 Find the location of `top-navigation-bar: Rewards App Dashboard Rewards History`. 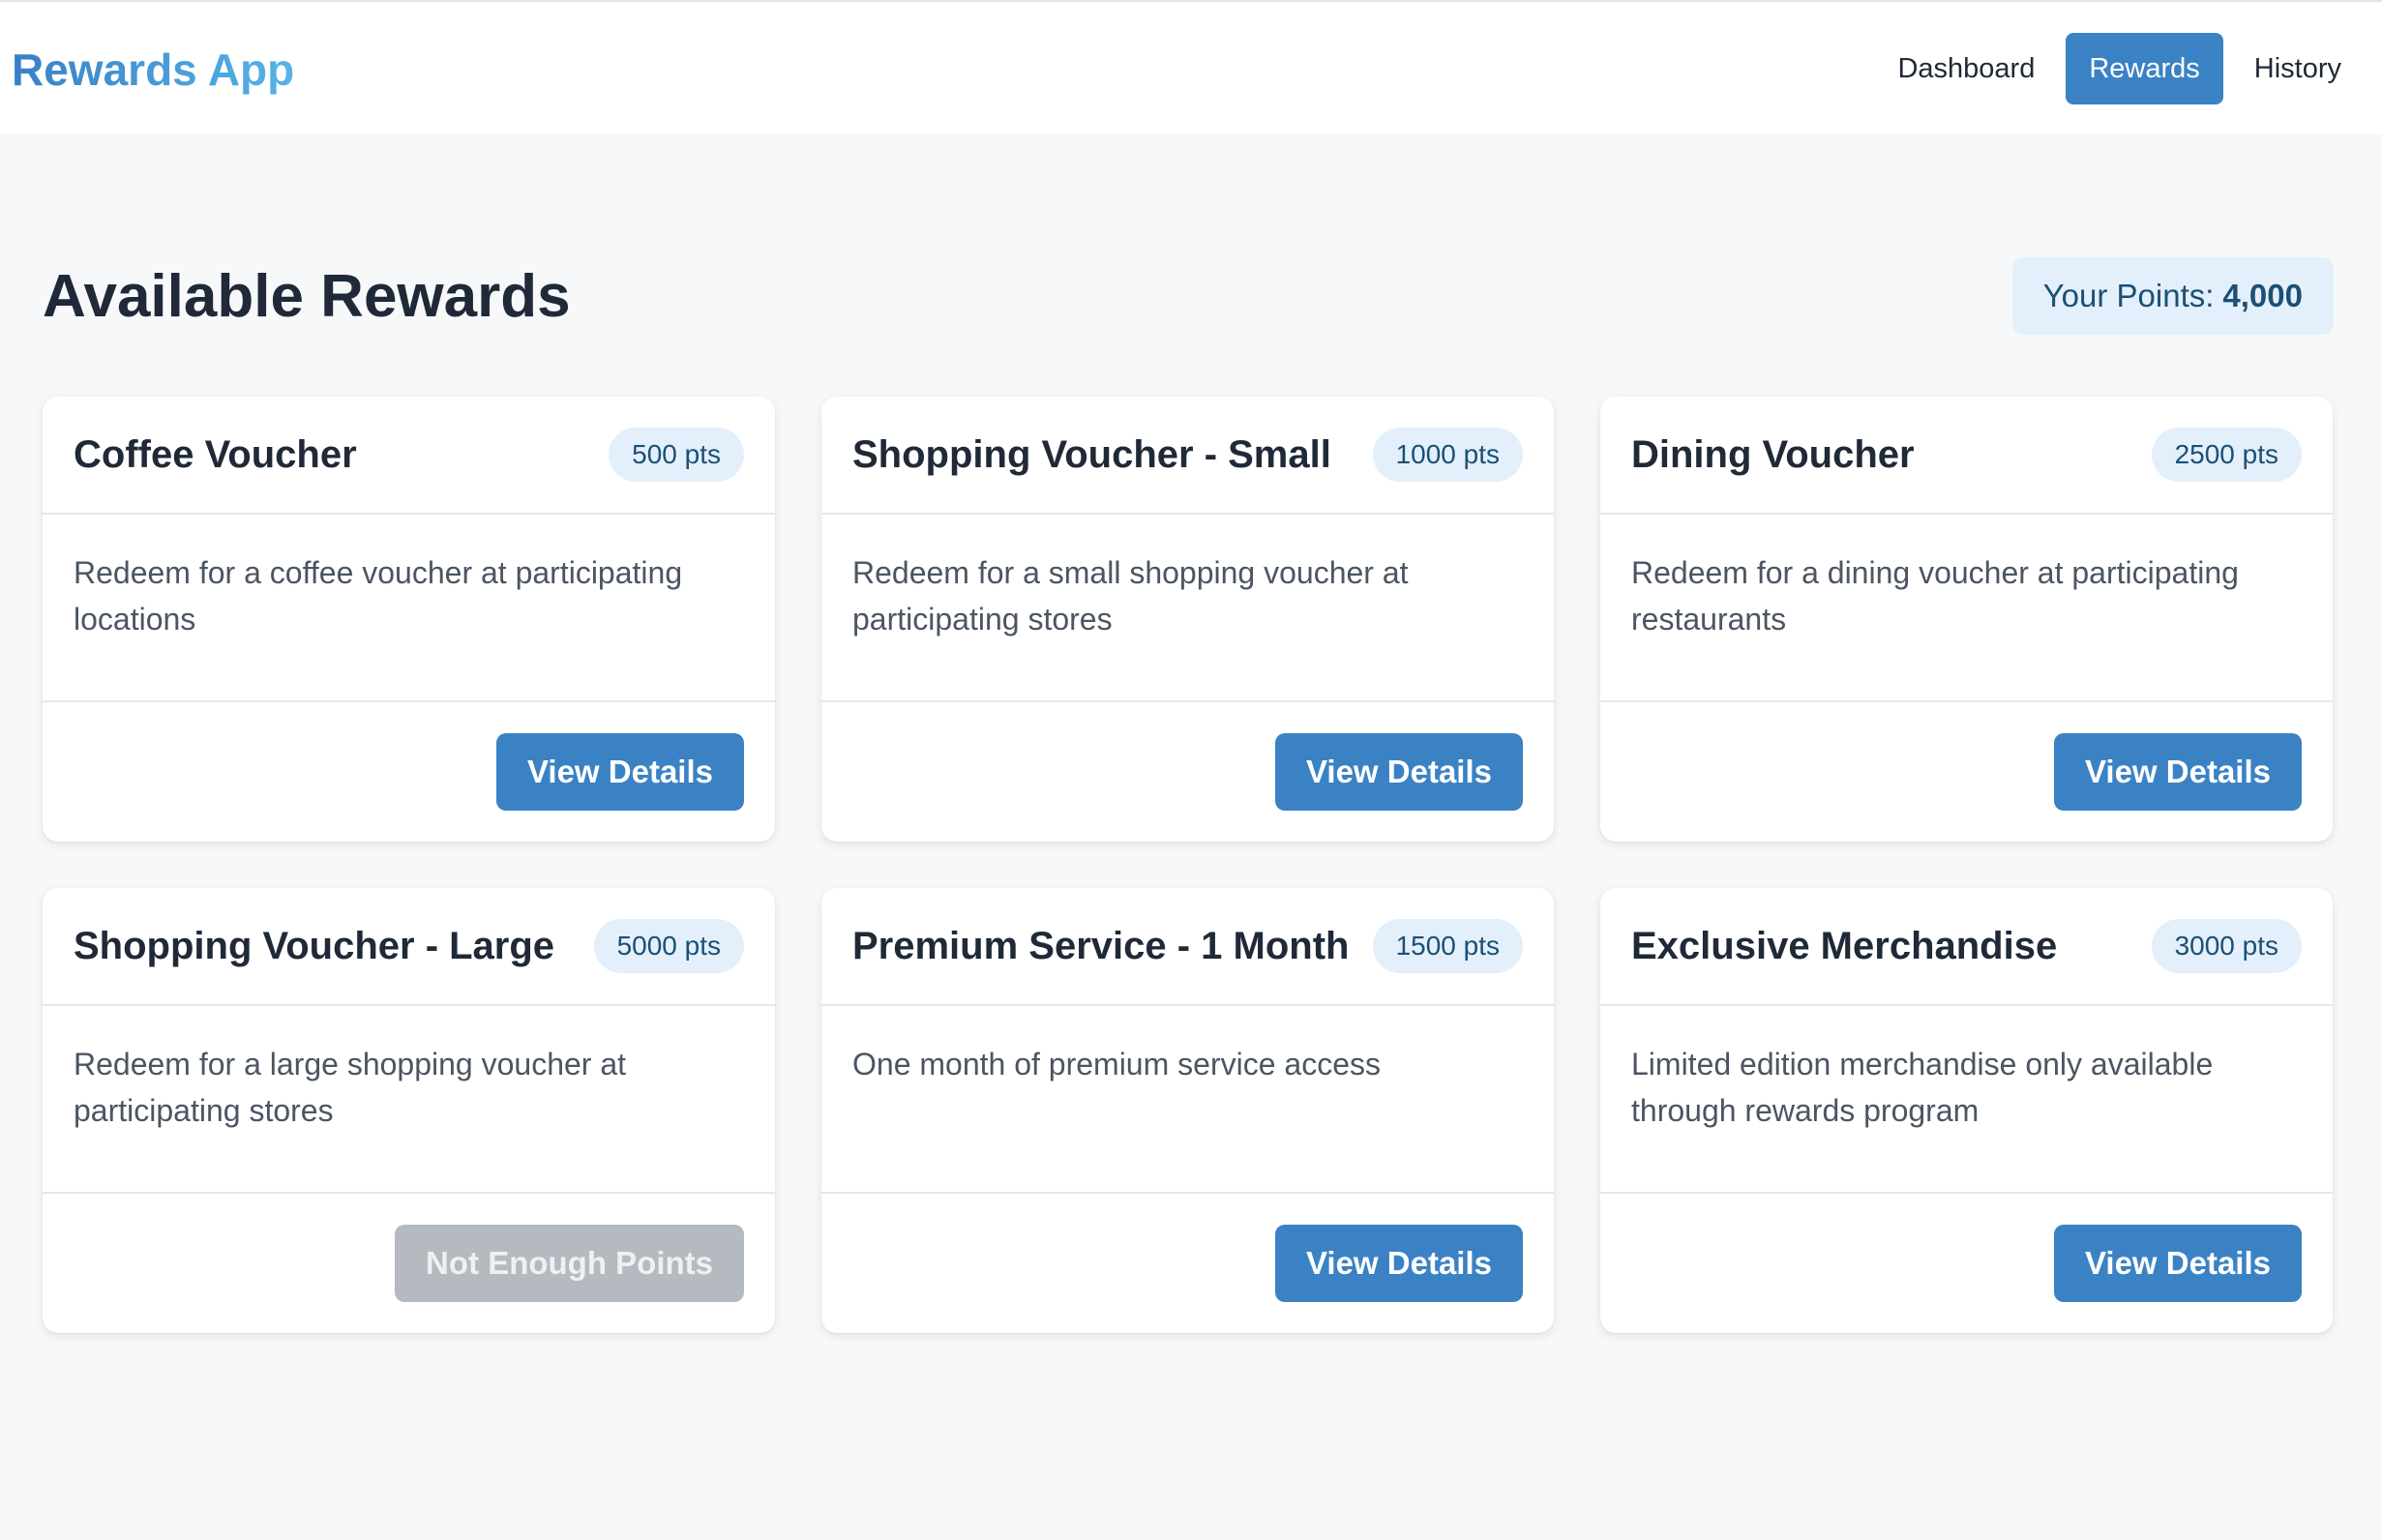

top-navigation-bar: Rewards App Dashboard Rewards History is located at coordinates (1191, 66).